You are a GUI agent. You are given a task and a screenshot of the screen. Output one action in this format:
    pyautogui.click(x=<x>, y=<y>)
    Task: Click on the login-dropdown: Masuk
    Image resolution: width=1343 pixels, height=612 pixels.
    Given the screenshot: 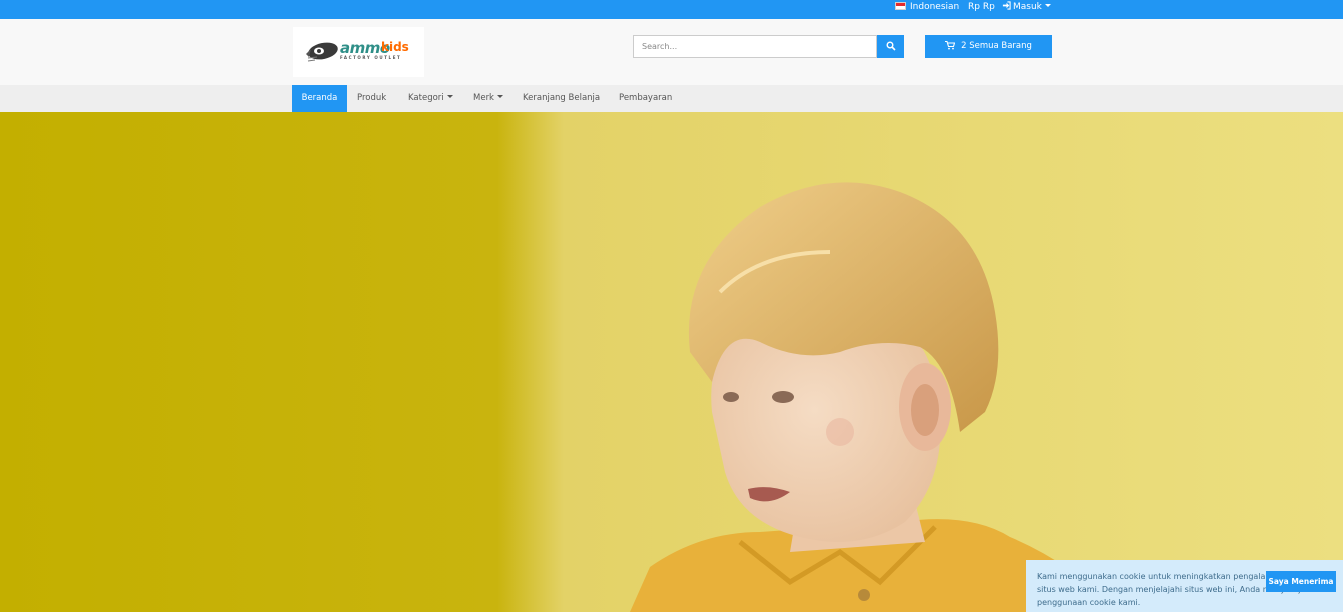 What is the action you would take?
    pyautogui.click(x=1026, y=9)
    